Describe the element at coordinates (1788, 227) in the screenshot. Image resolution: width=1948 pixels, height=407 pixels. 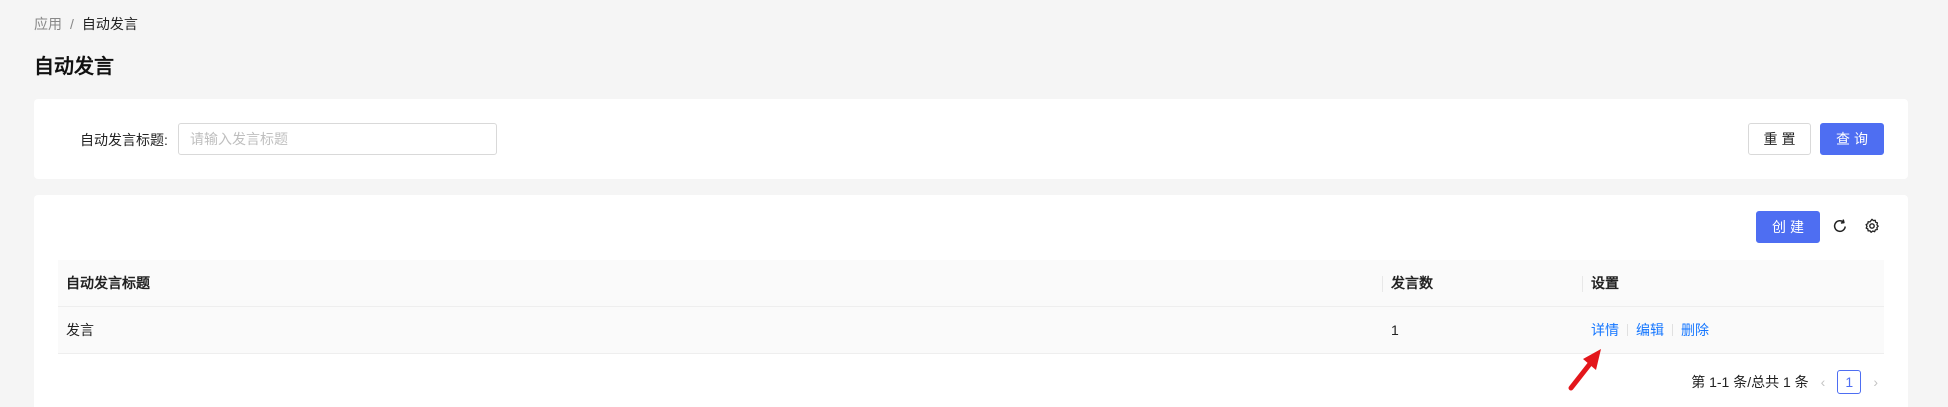
I see `create-button: 创建` at that location.